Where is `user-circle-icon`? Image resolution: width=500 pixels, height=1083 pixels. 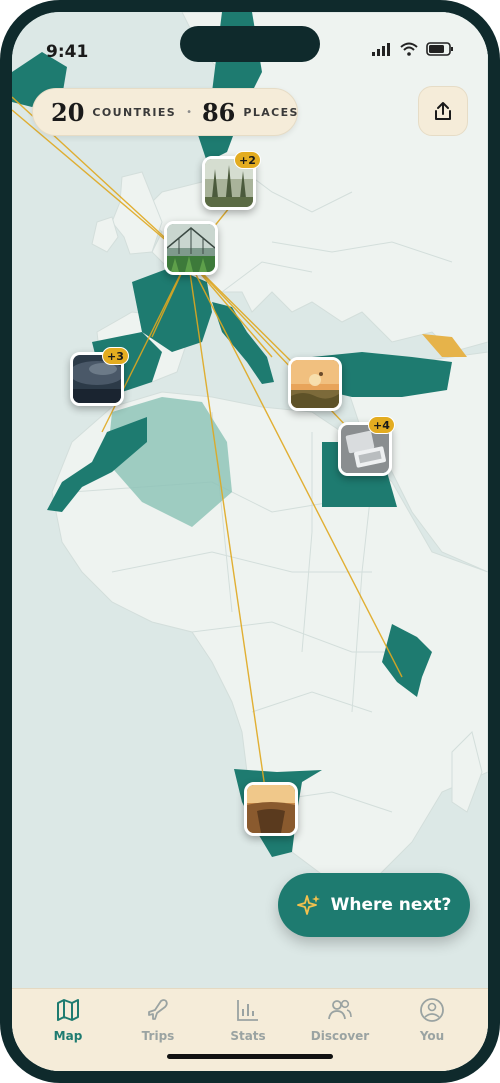 user-circle-icon is located at coordinates (432, 1010).